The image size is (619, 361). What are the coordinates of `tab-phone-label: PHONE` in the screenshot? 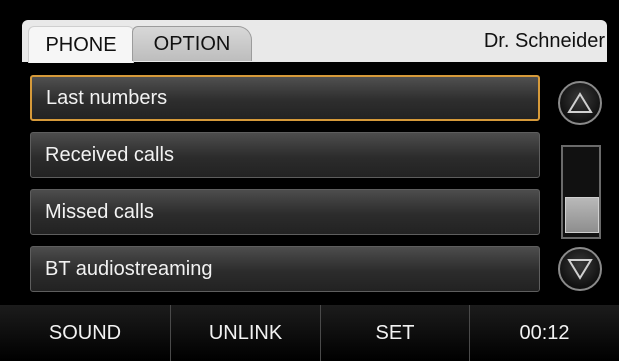 It's located at (81, 44).